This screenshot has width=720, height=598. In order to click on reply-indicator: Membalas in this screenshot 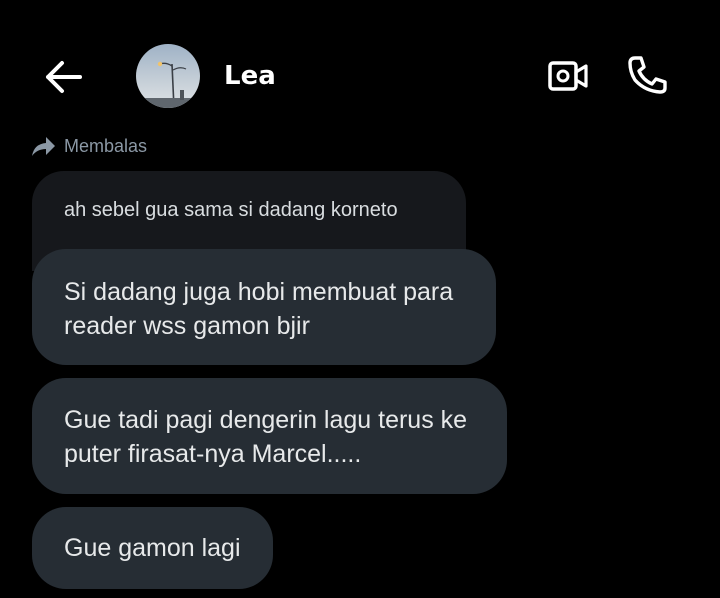, I will do `click(88, 146)`.